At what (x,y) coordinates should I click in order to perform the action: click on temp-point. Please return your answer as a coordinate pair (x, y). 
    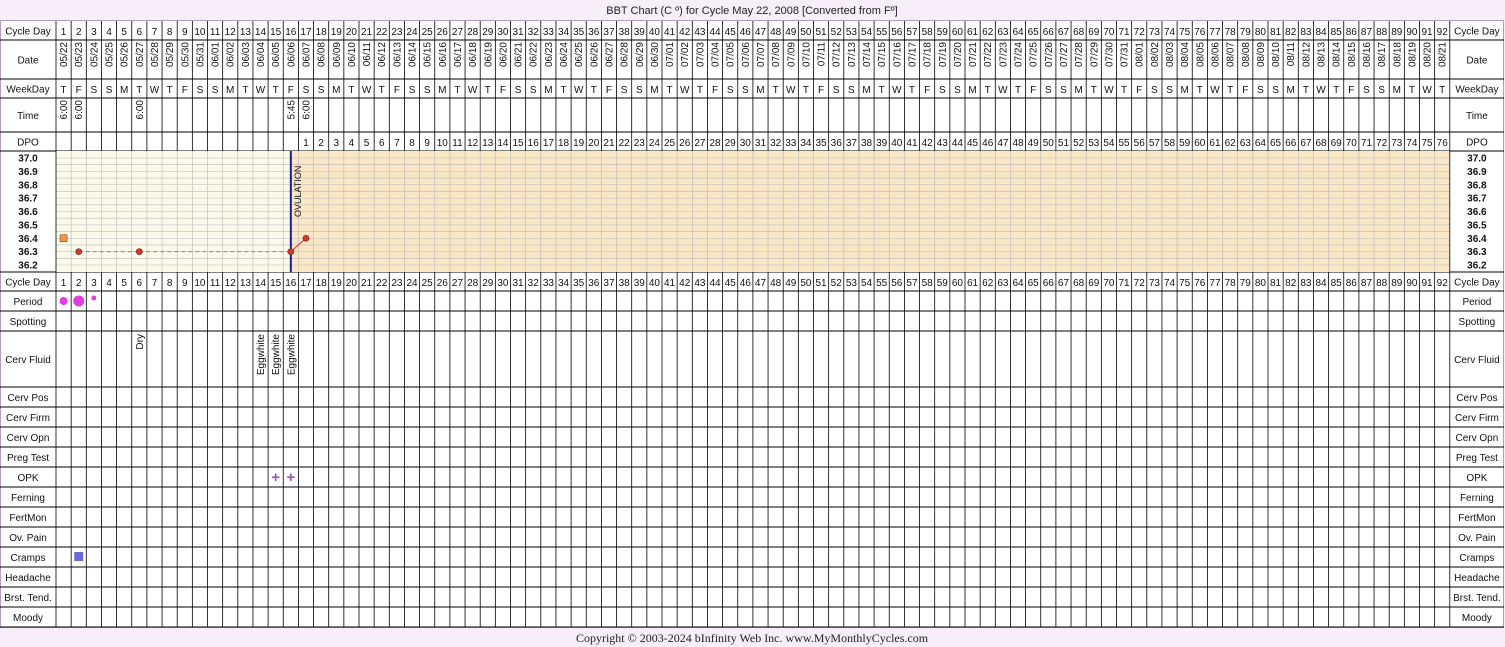
    Looking at the image, I should click on (291, 251).